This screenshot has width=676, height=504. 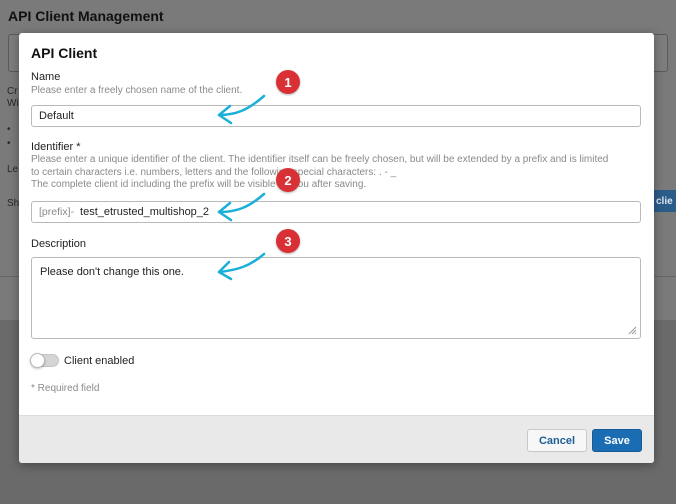 What do you see at coordinates (241, 203) in the screenshot?
I see `arrow-2-icon` at bounding box center [241, 203].